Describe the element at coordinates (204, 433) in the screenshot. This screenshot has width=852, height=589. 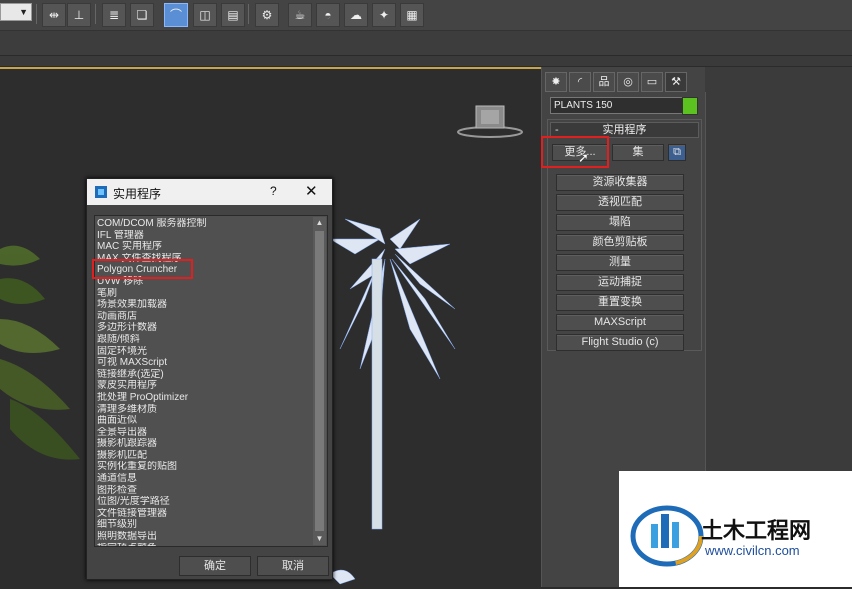
I see `list-item: 全景导出器` at that location.